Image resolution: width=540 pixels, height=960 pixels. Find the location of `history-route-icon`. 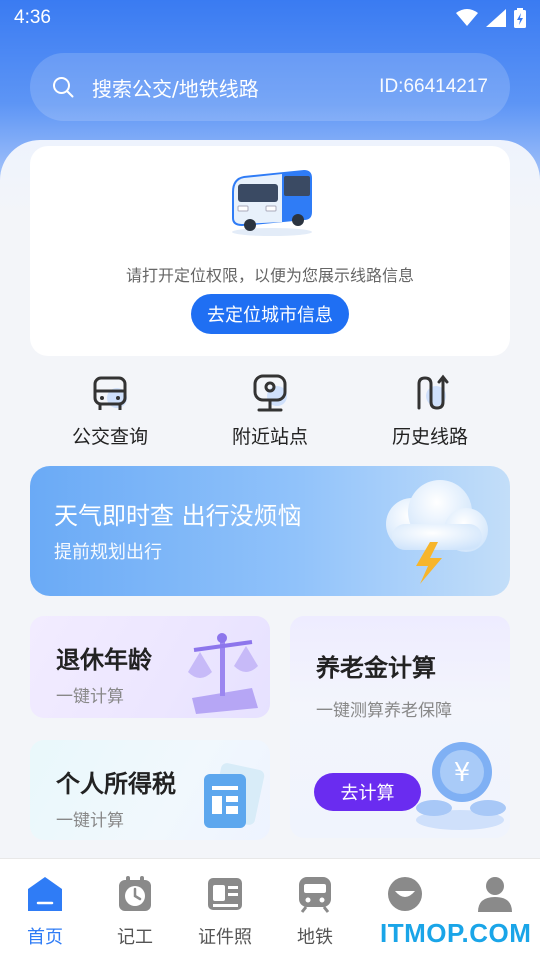

history-route-icon is located at coordinates (433, 392).